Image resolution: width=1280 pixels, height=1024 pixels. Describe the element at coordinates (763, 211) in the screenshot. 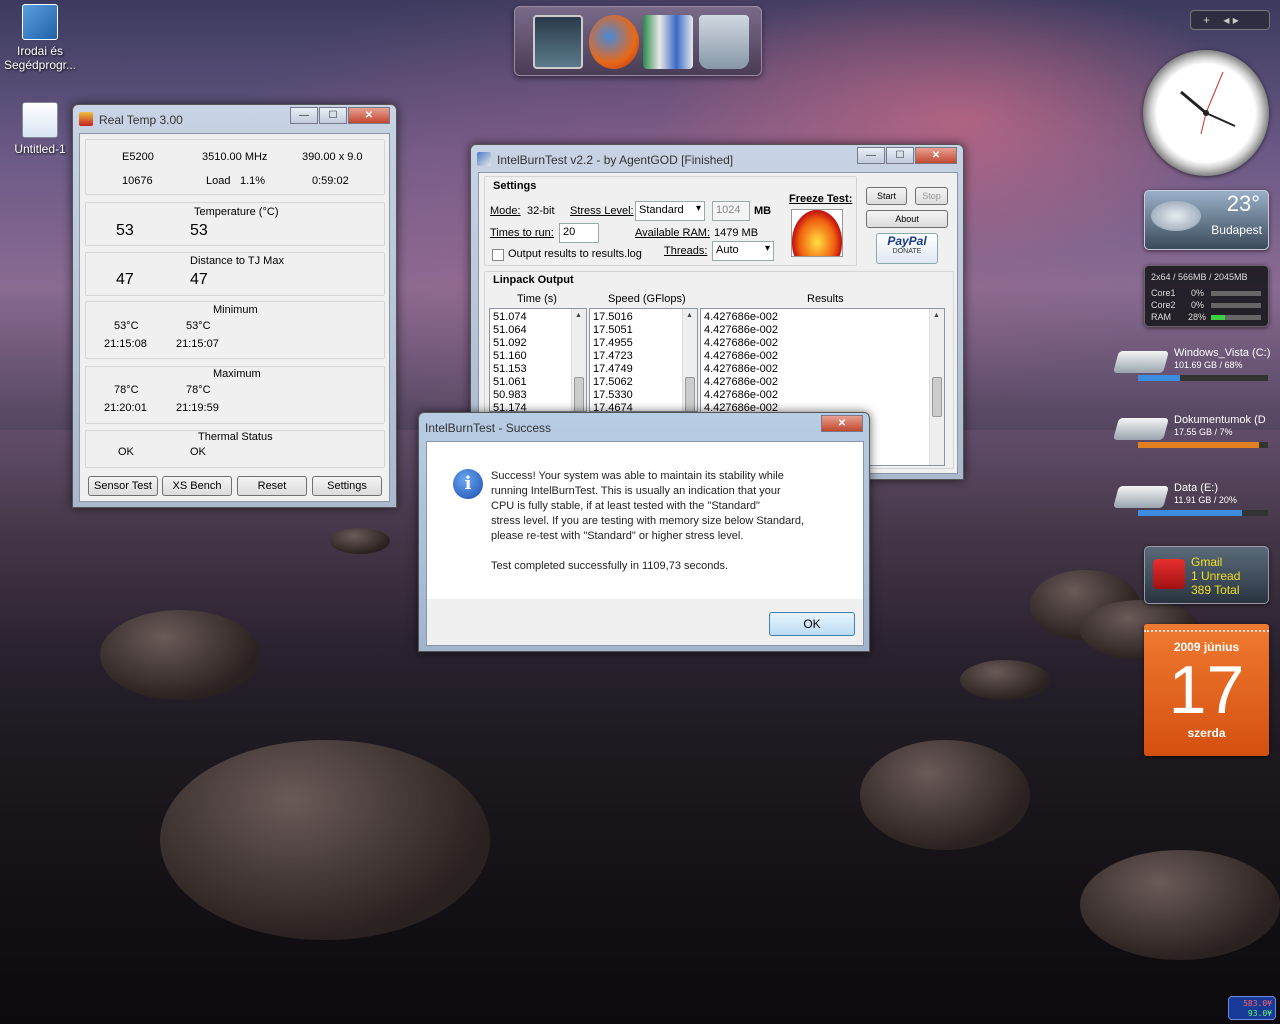

I see `mb-label: MB` at that location.